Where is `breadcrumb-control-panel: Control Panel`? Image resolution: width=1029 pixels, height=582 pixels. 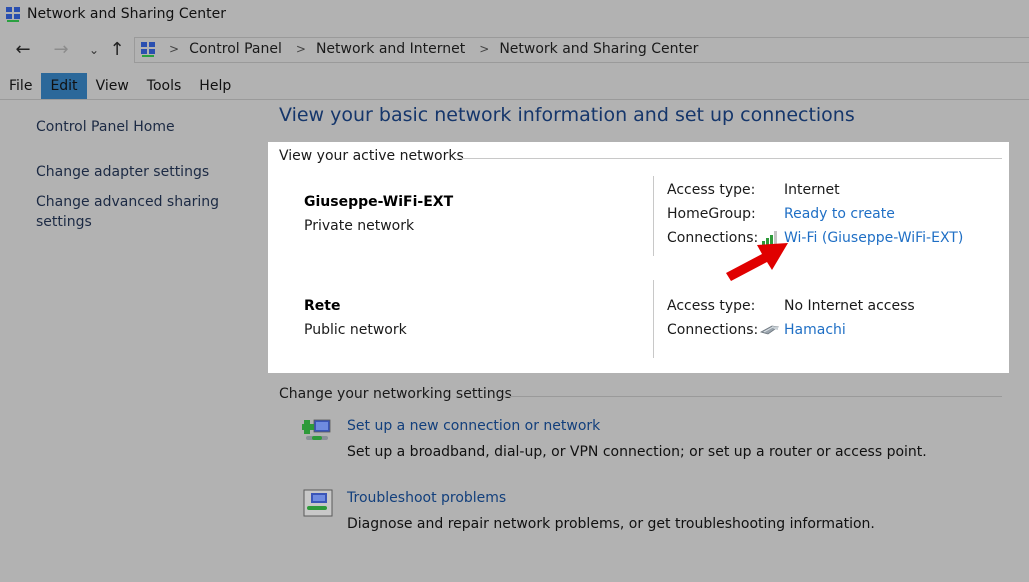
breadcrumb-control-panel: Control Panel is located at coordinates (235, 49).